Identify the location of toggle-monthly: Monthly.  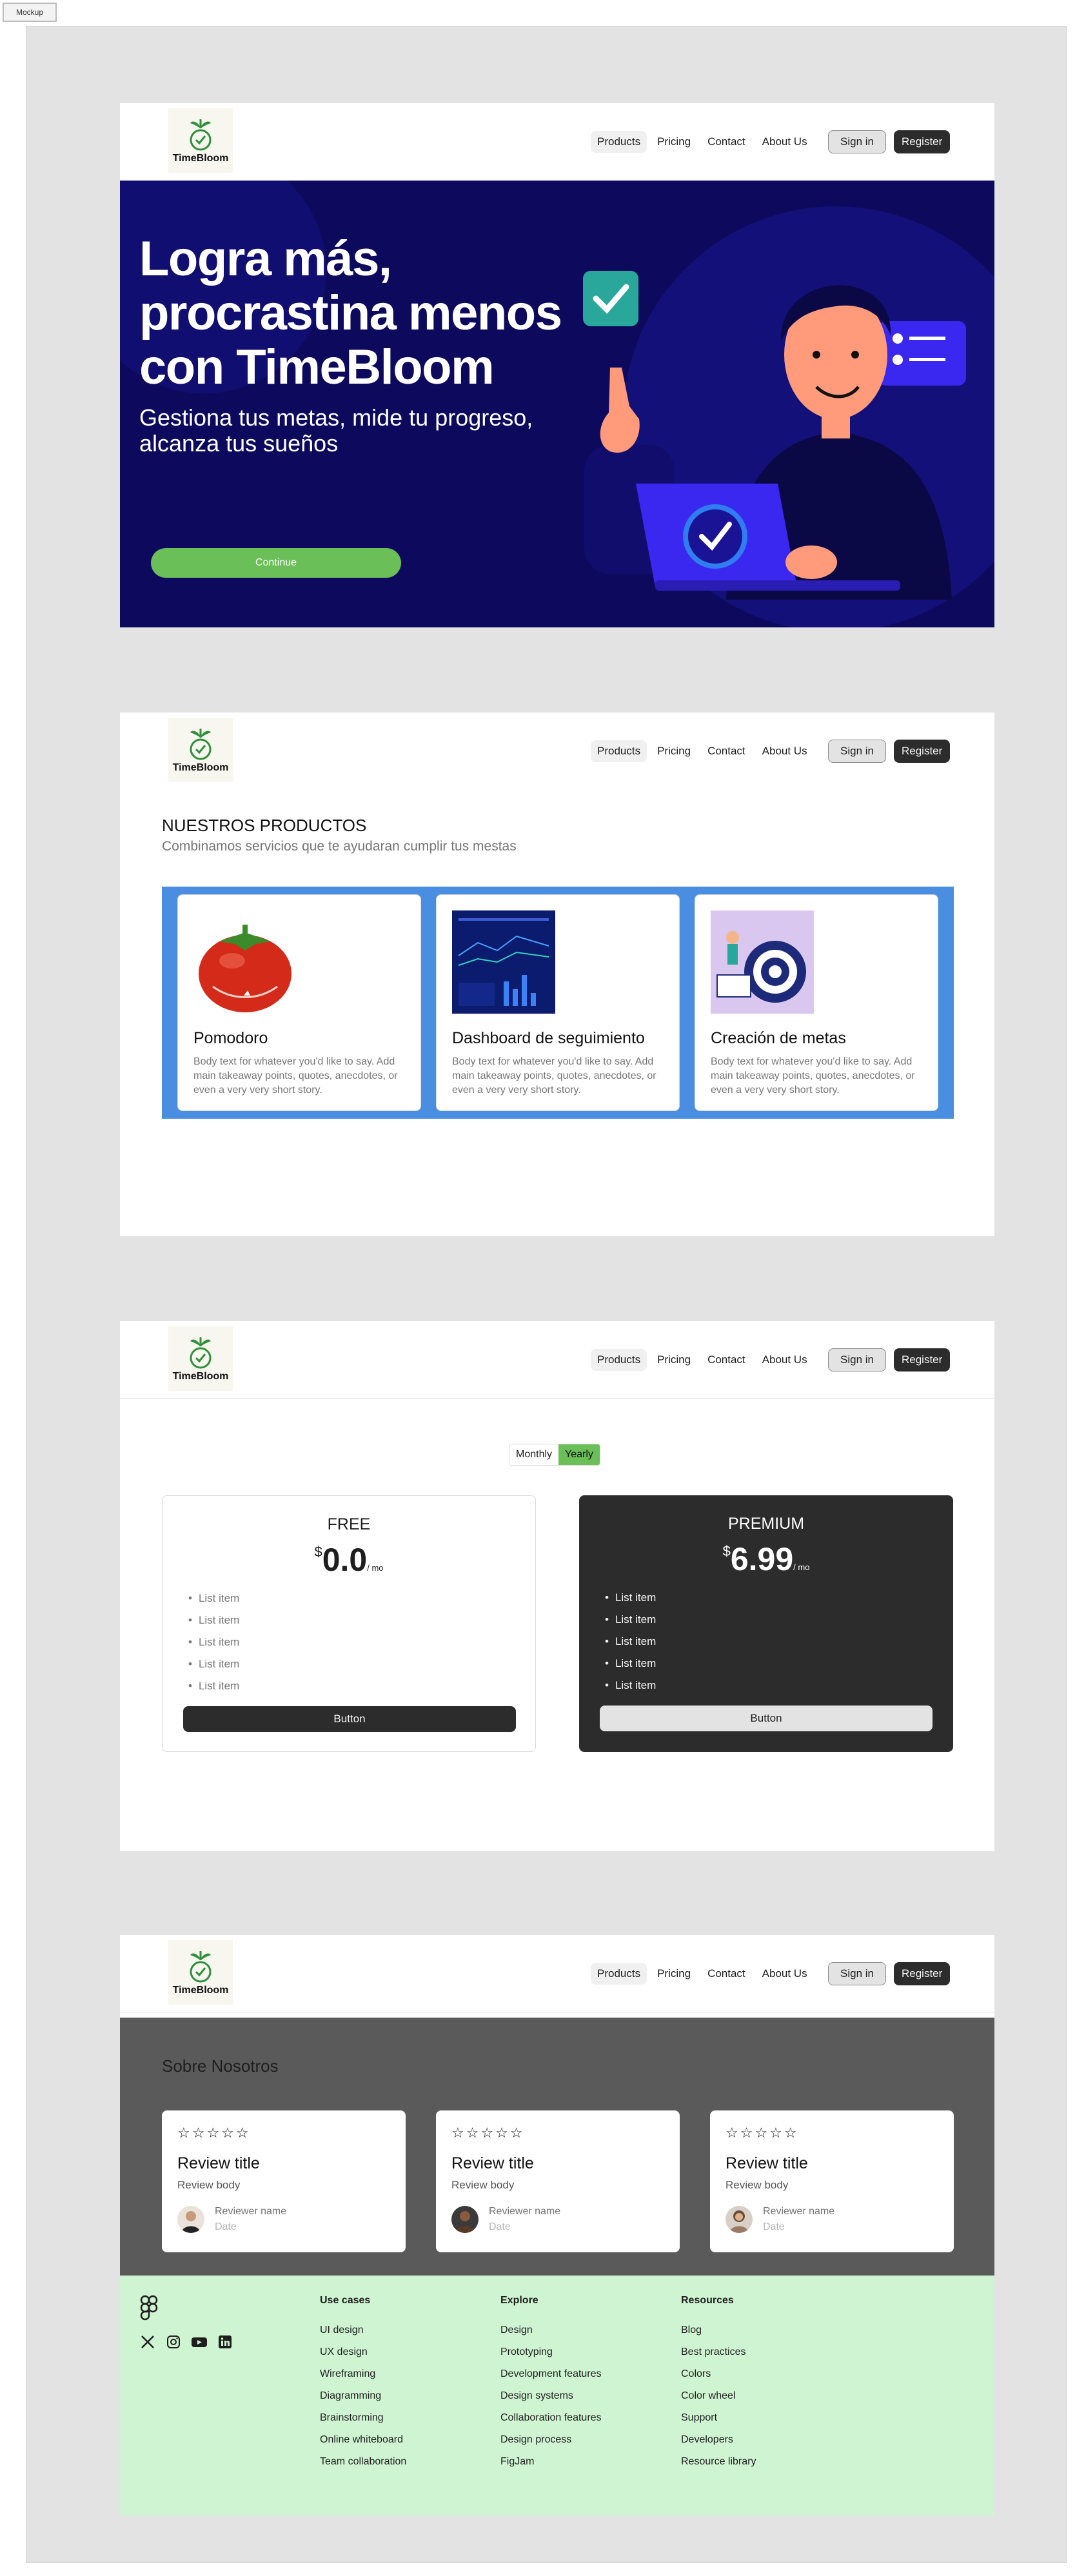
(533, 1454).